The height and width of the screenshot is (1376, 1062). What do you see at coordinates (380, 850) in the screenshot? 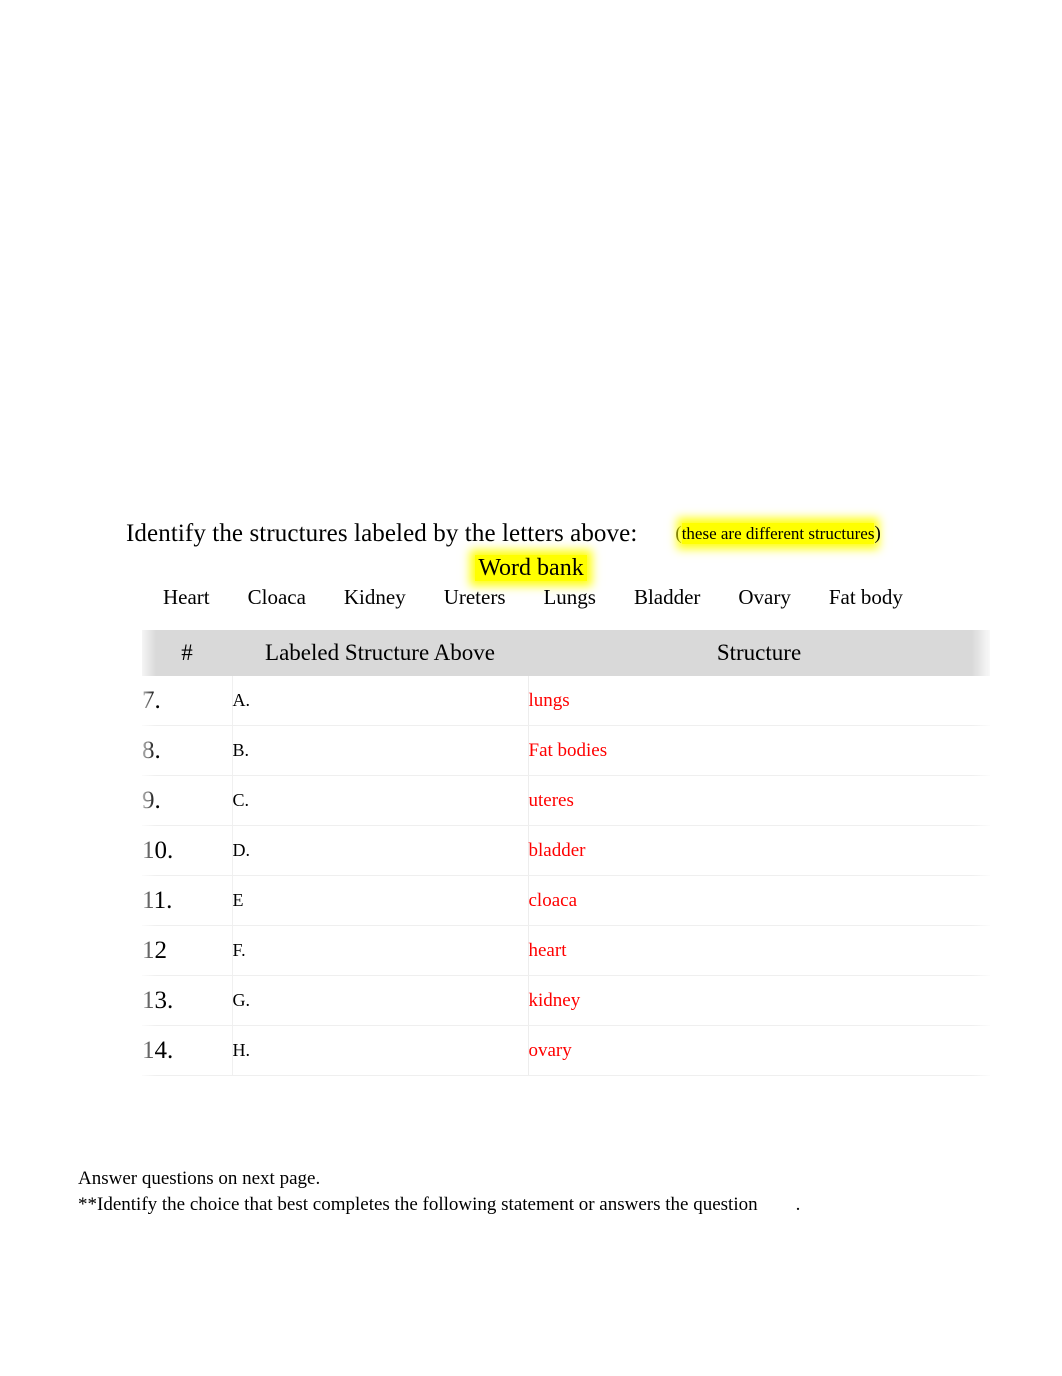
I see `row-letter: D.` at bounding box center [380, 850].